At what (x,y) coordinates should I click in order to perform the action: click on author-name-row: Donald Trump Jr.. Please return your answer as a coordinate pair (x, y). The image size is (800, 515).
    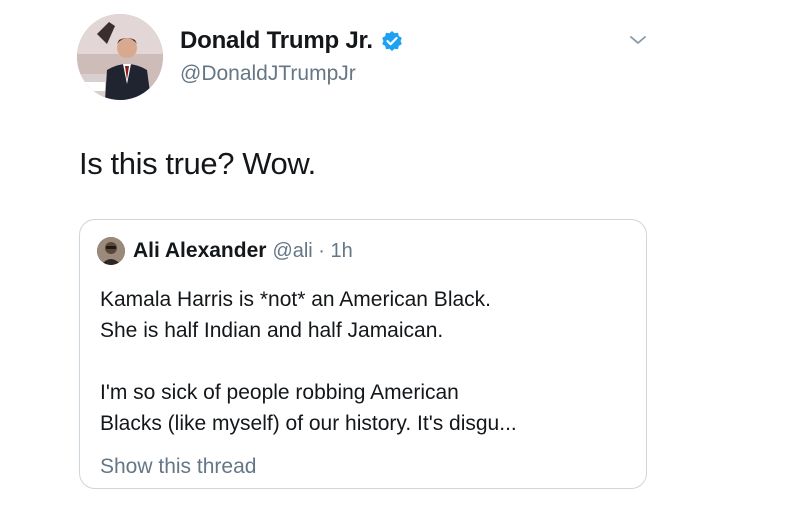
    Looking at the image, I should click on (291, 41).